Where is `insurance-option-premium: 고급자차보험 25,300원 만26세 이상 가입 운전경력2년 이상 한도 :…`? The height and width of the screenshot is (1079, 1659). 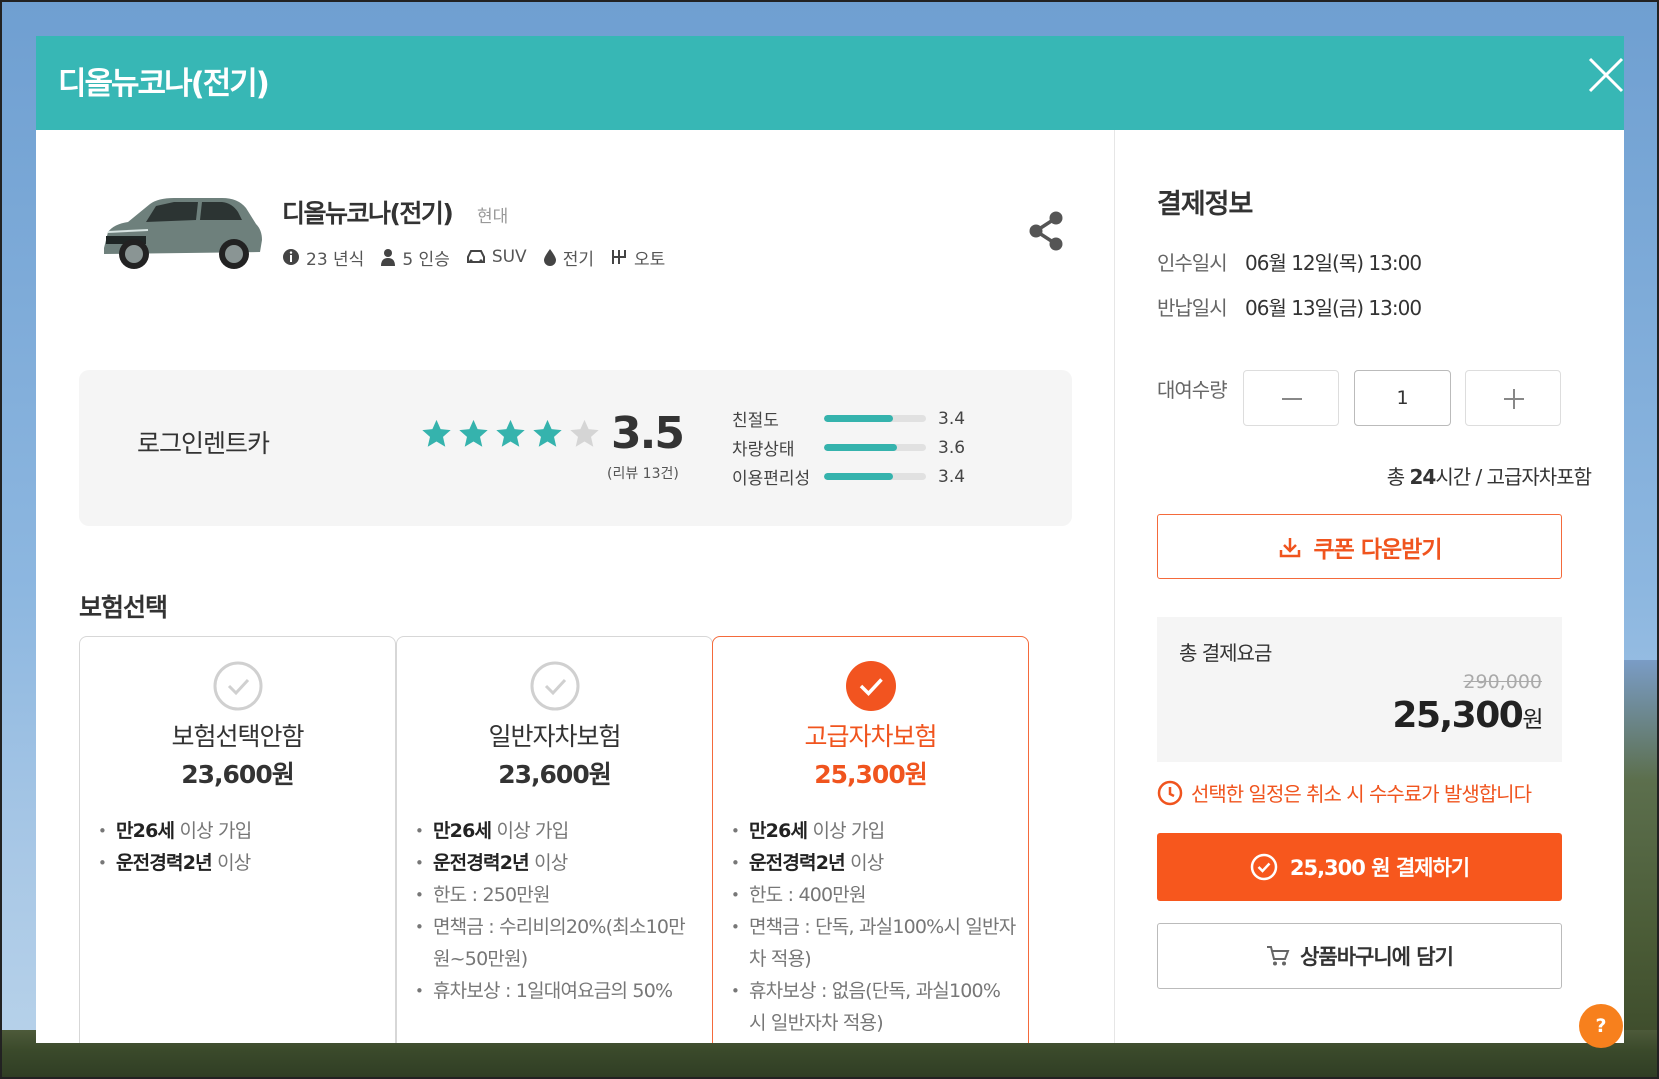
insurance-option-premium: 고급자차보험 25,300원 만26세 이상 가입 운전경력2년 이상 한도 :… is located at coordinates (870, 839).